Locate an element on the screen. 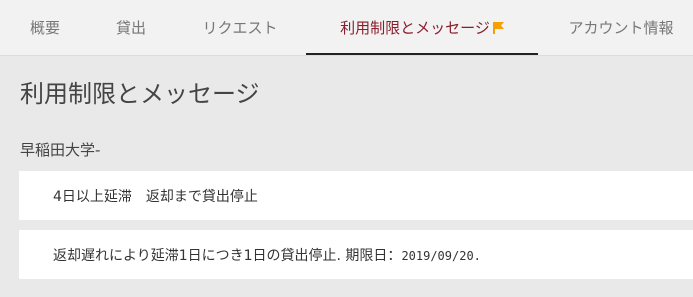 The height and width of the screenshot is (297, 693). tab-requests: リクエスト is located at coordinates (240, 27).